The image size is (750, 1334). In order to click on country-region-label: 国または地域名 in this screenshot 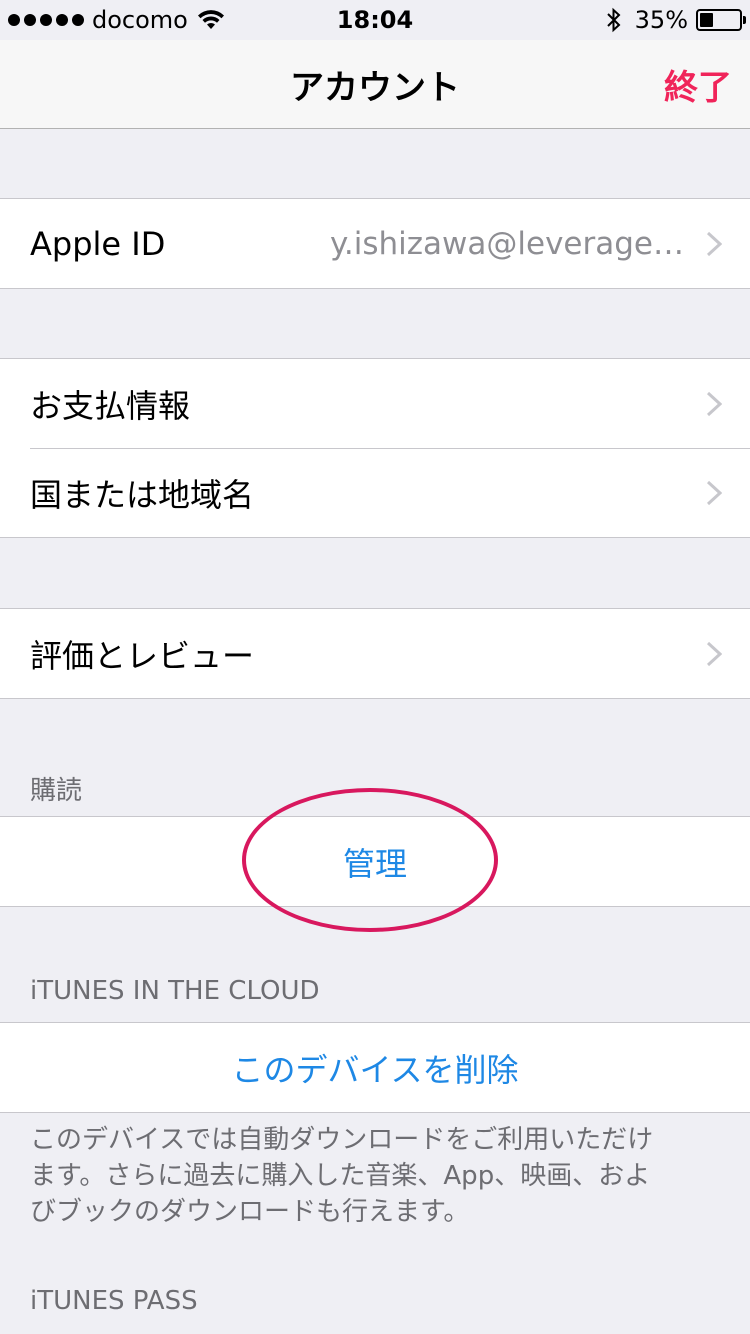, I will do `click(142, 494)`.